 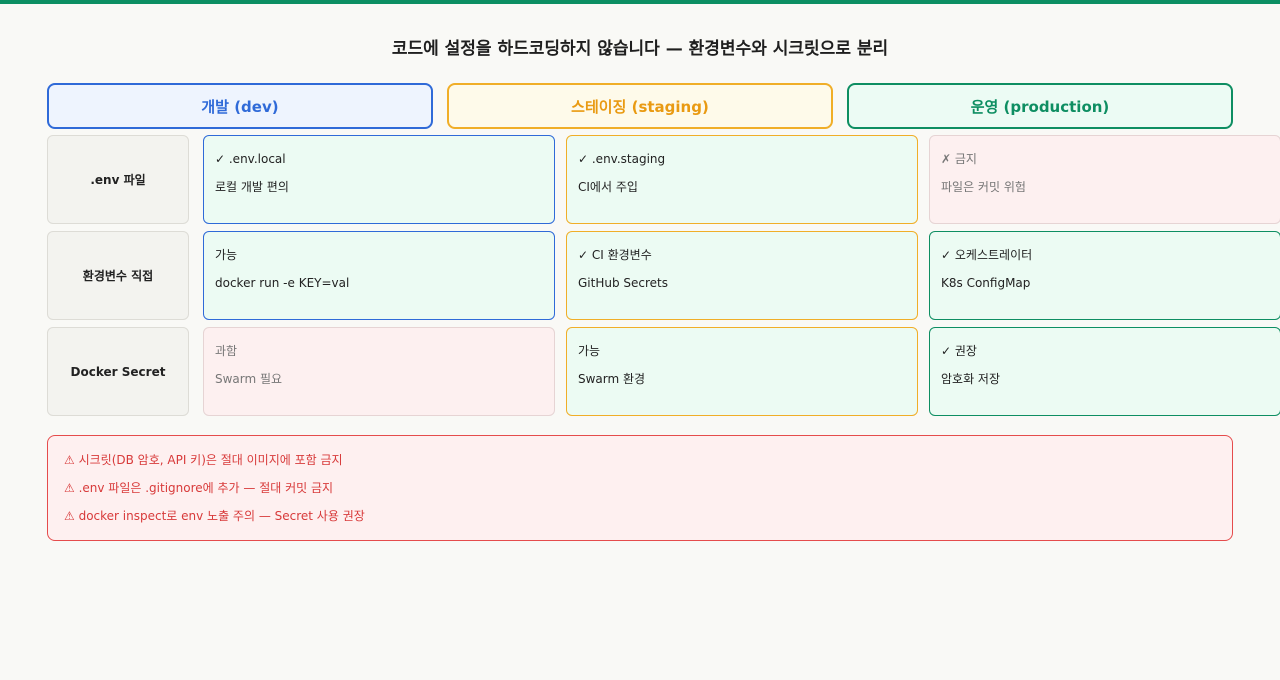 What do you see at coordinates (615, 255) in the screenshot?
I see `cell-title: ✓ CI 환경변수` at bounding box center [615, 255].